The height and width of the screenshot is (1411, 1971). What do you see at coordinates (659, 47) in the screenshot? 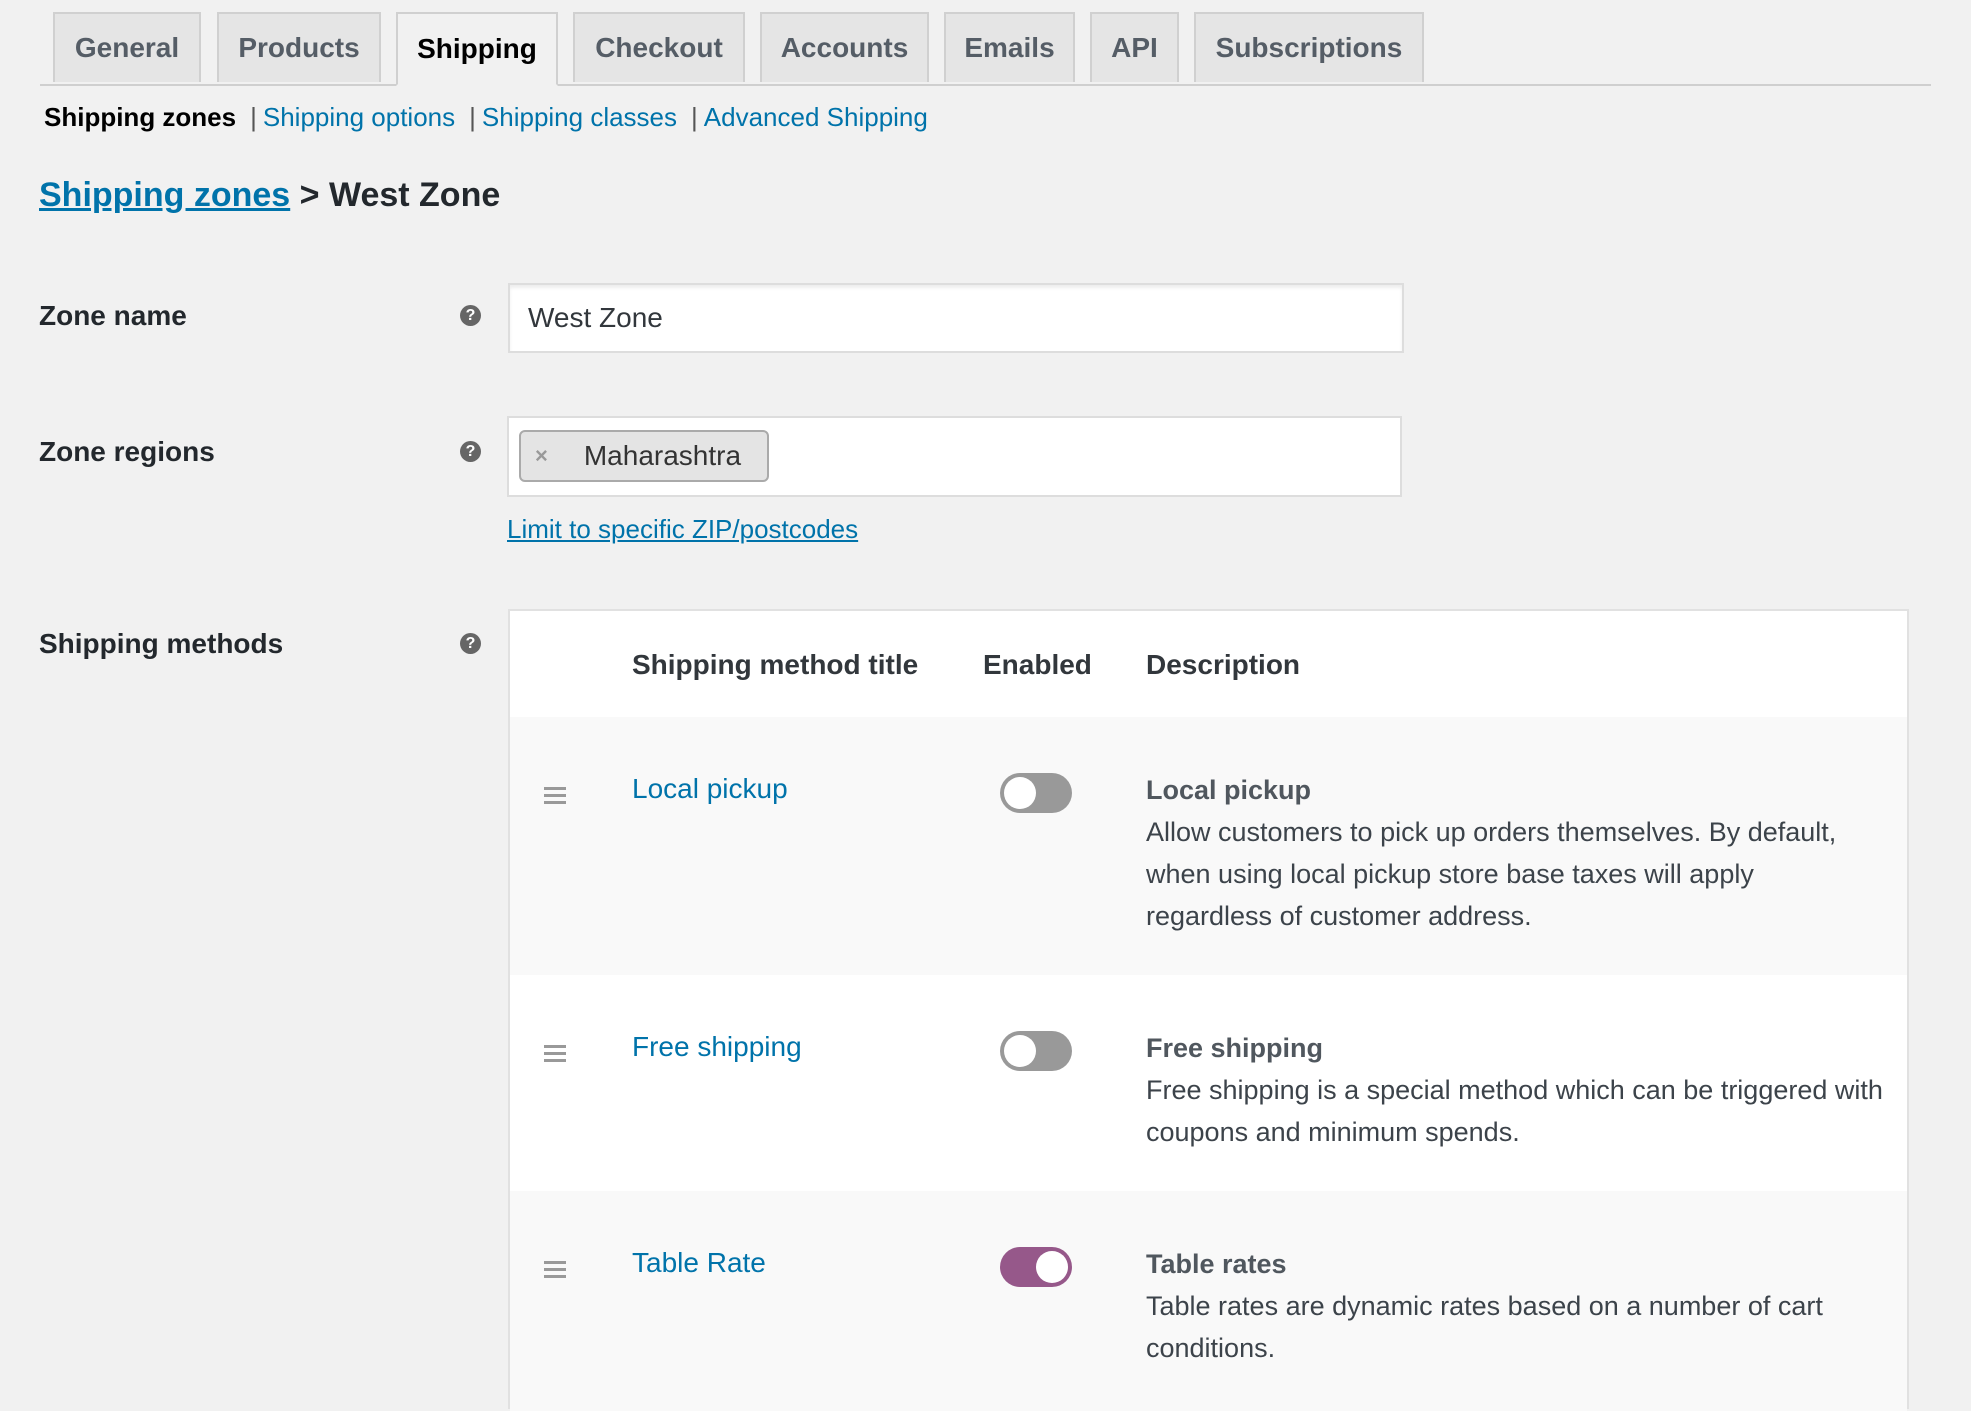
I see `tab-checkout: Checkout` at bounding box center [659, 47].